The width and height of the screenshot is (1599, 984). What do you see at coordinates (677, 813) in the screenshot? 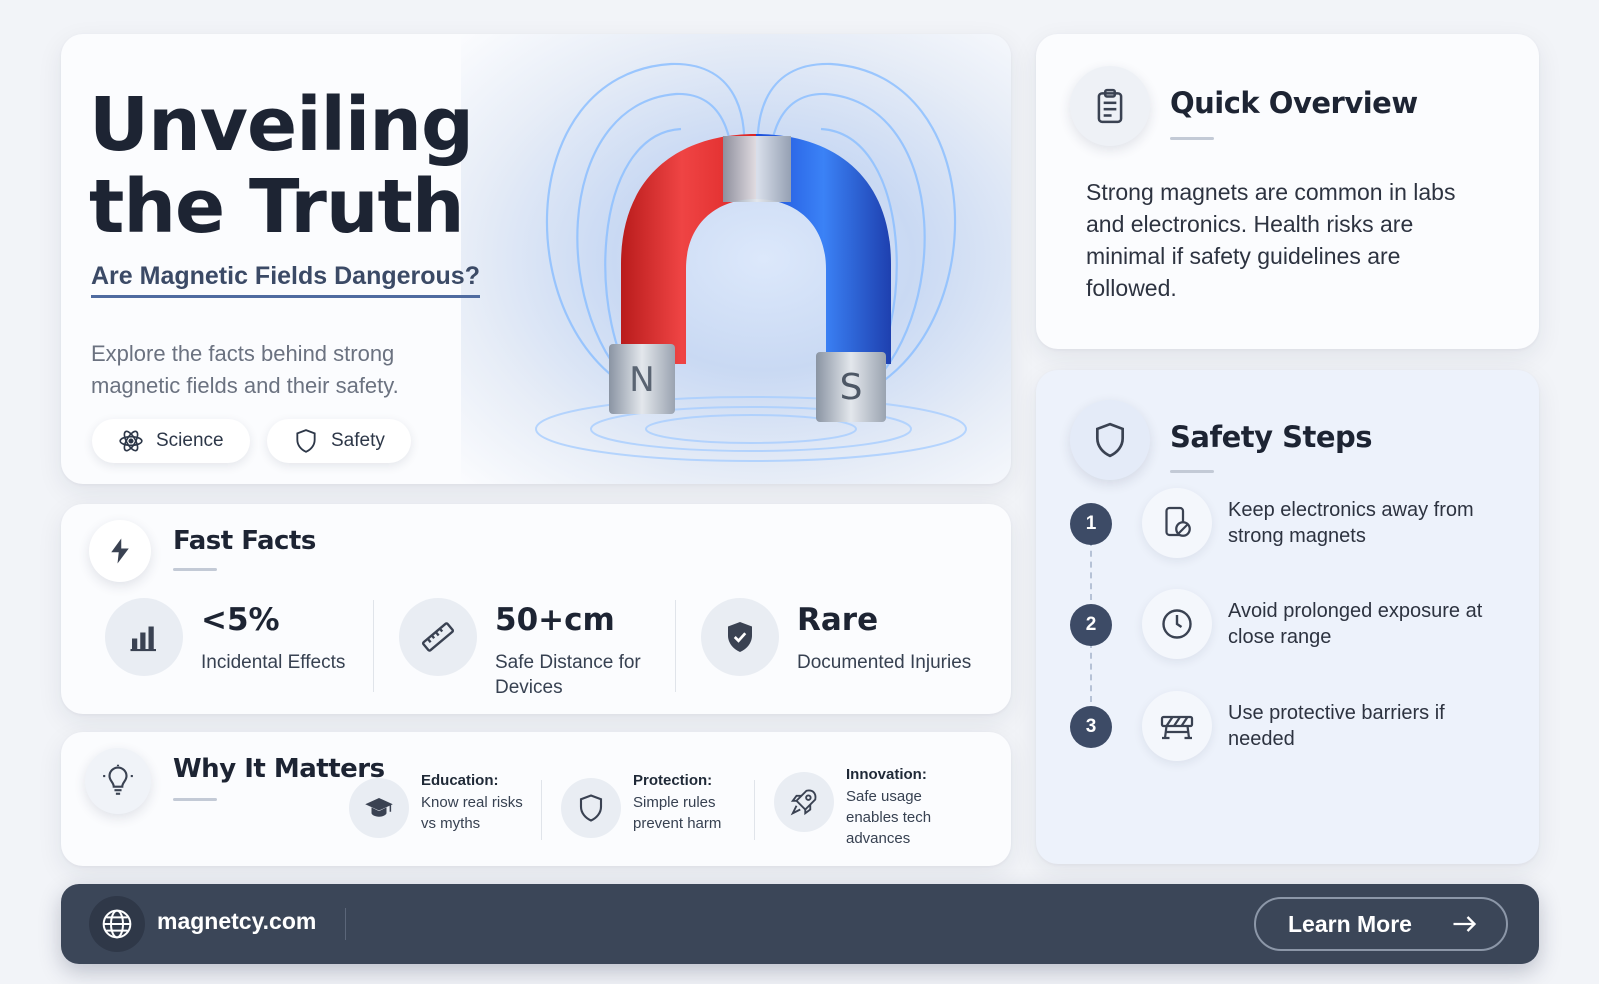
I see `why-text: Simple rules prevent harm` at bounding box center [677, 813].